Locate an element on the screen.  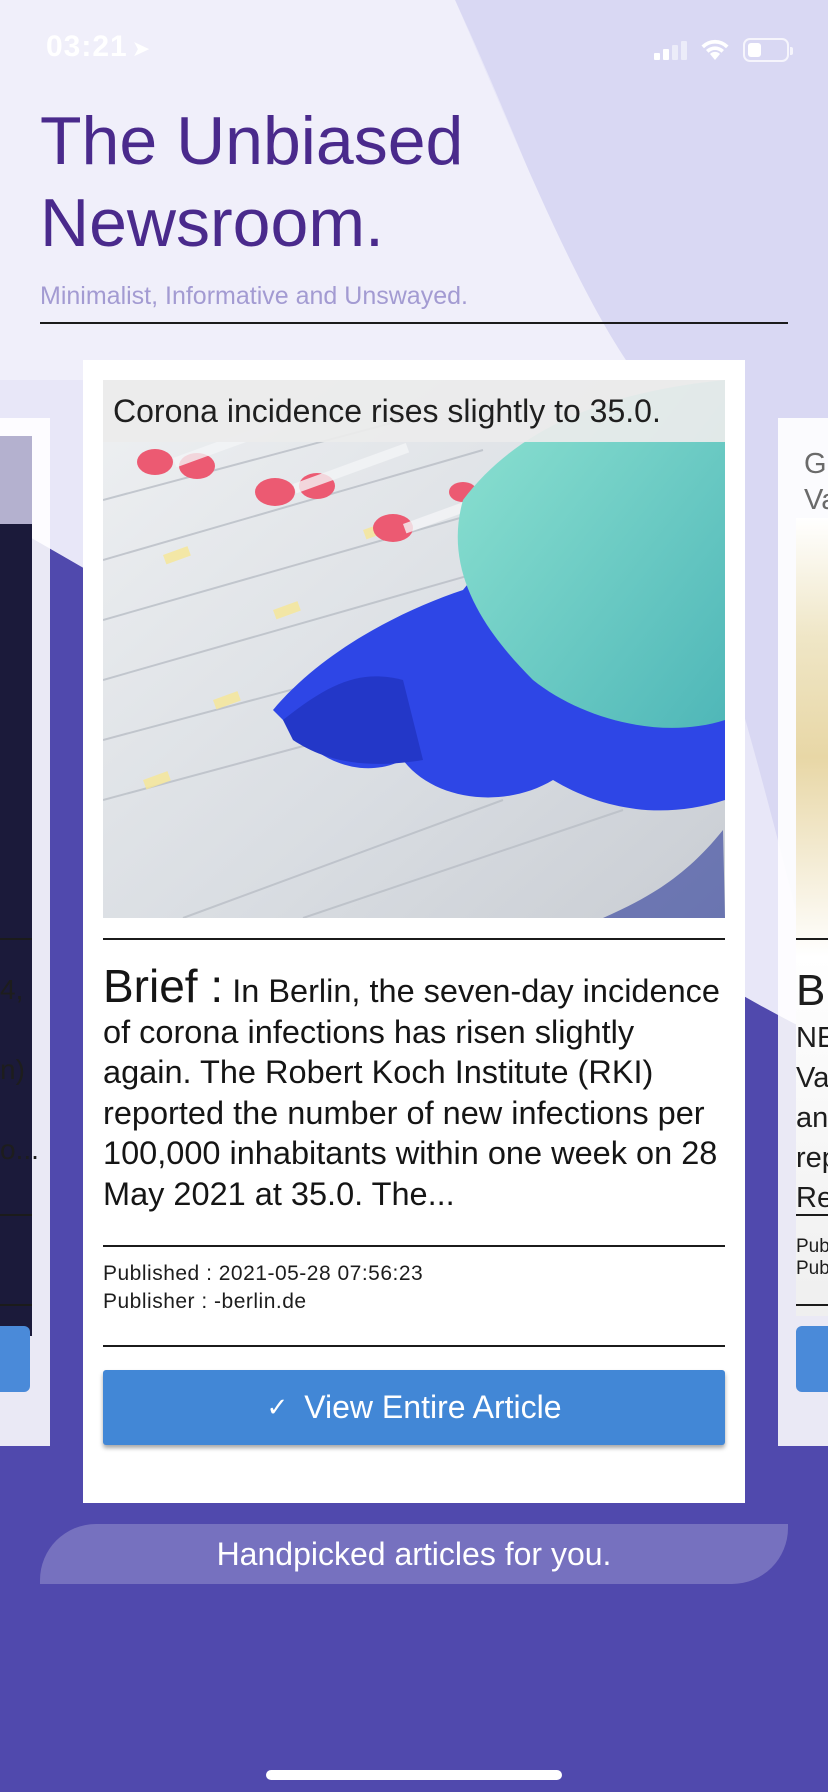
next-article-brief-line: rep is located at coordinates (812, 1158).